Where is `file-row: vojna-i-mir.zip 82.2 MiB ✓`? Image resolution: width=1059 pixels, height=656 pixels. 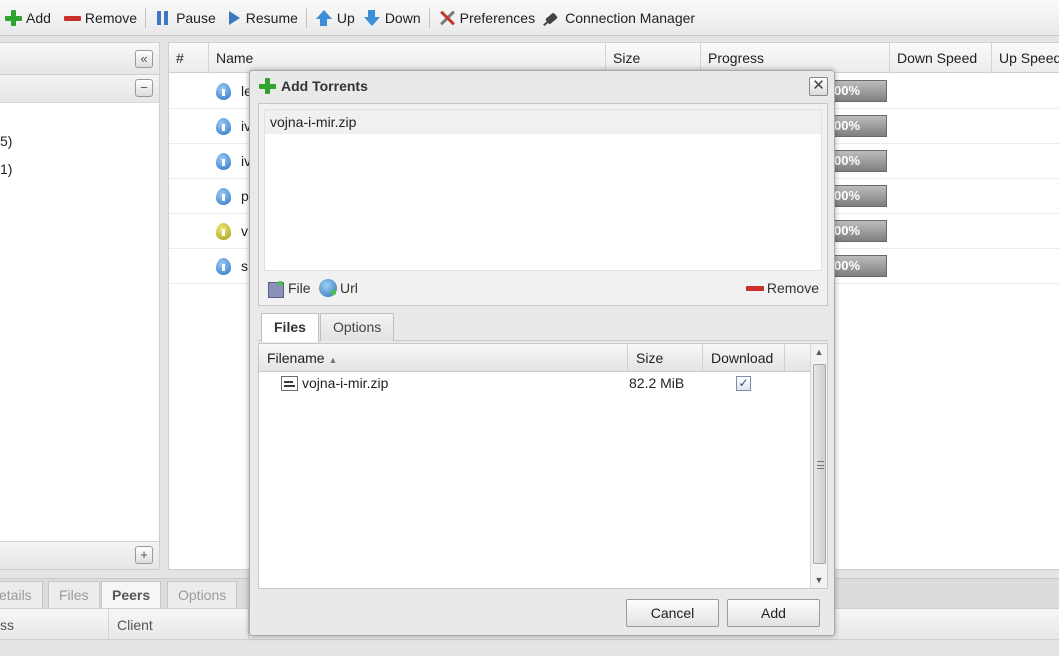
file-row: vojna-i-mir.zip 82.2 MiB ✓ is located at coordinates (535, 383).